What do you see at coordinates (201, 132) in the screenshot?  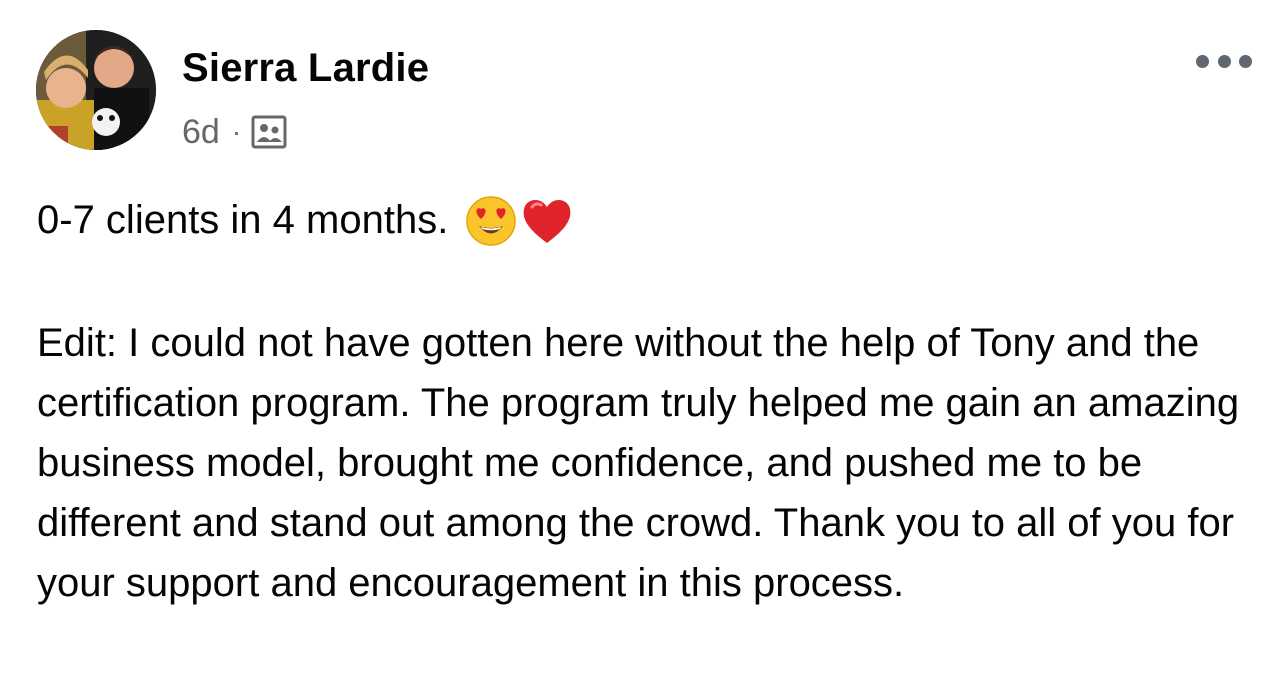 I see `post-time: 6d` at bounding box center [201, 132].